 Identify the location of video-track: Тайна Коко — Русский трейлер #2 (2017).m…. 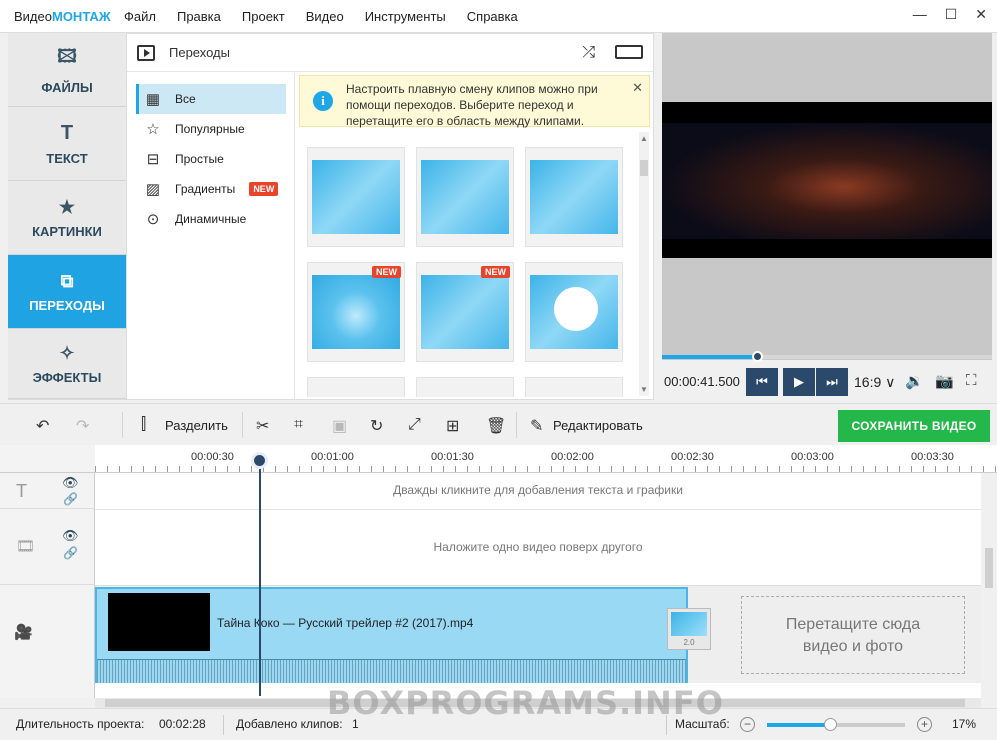
(538, 634).